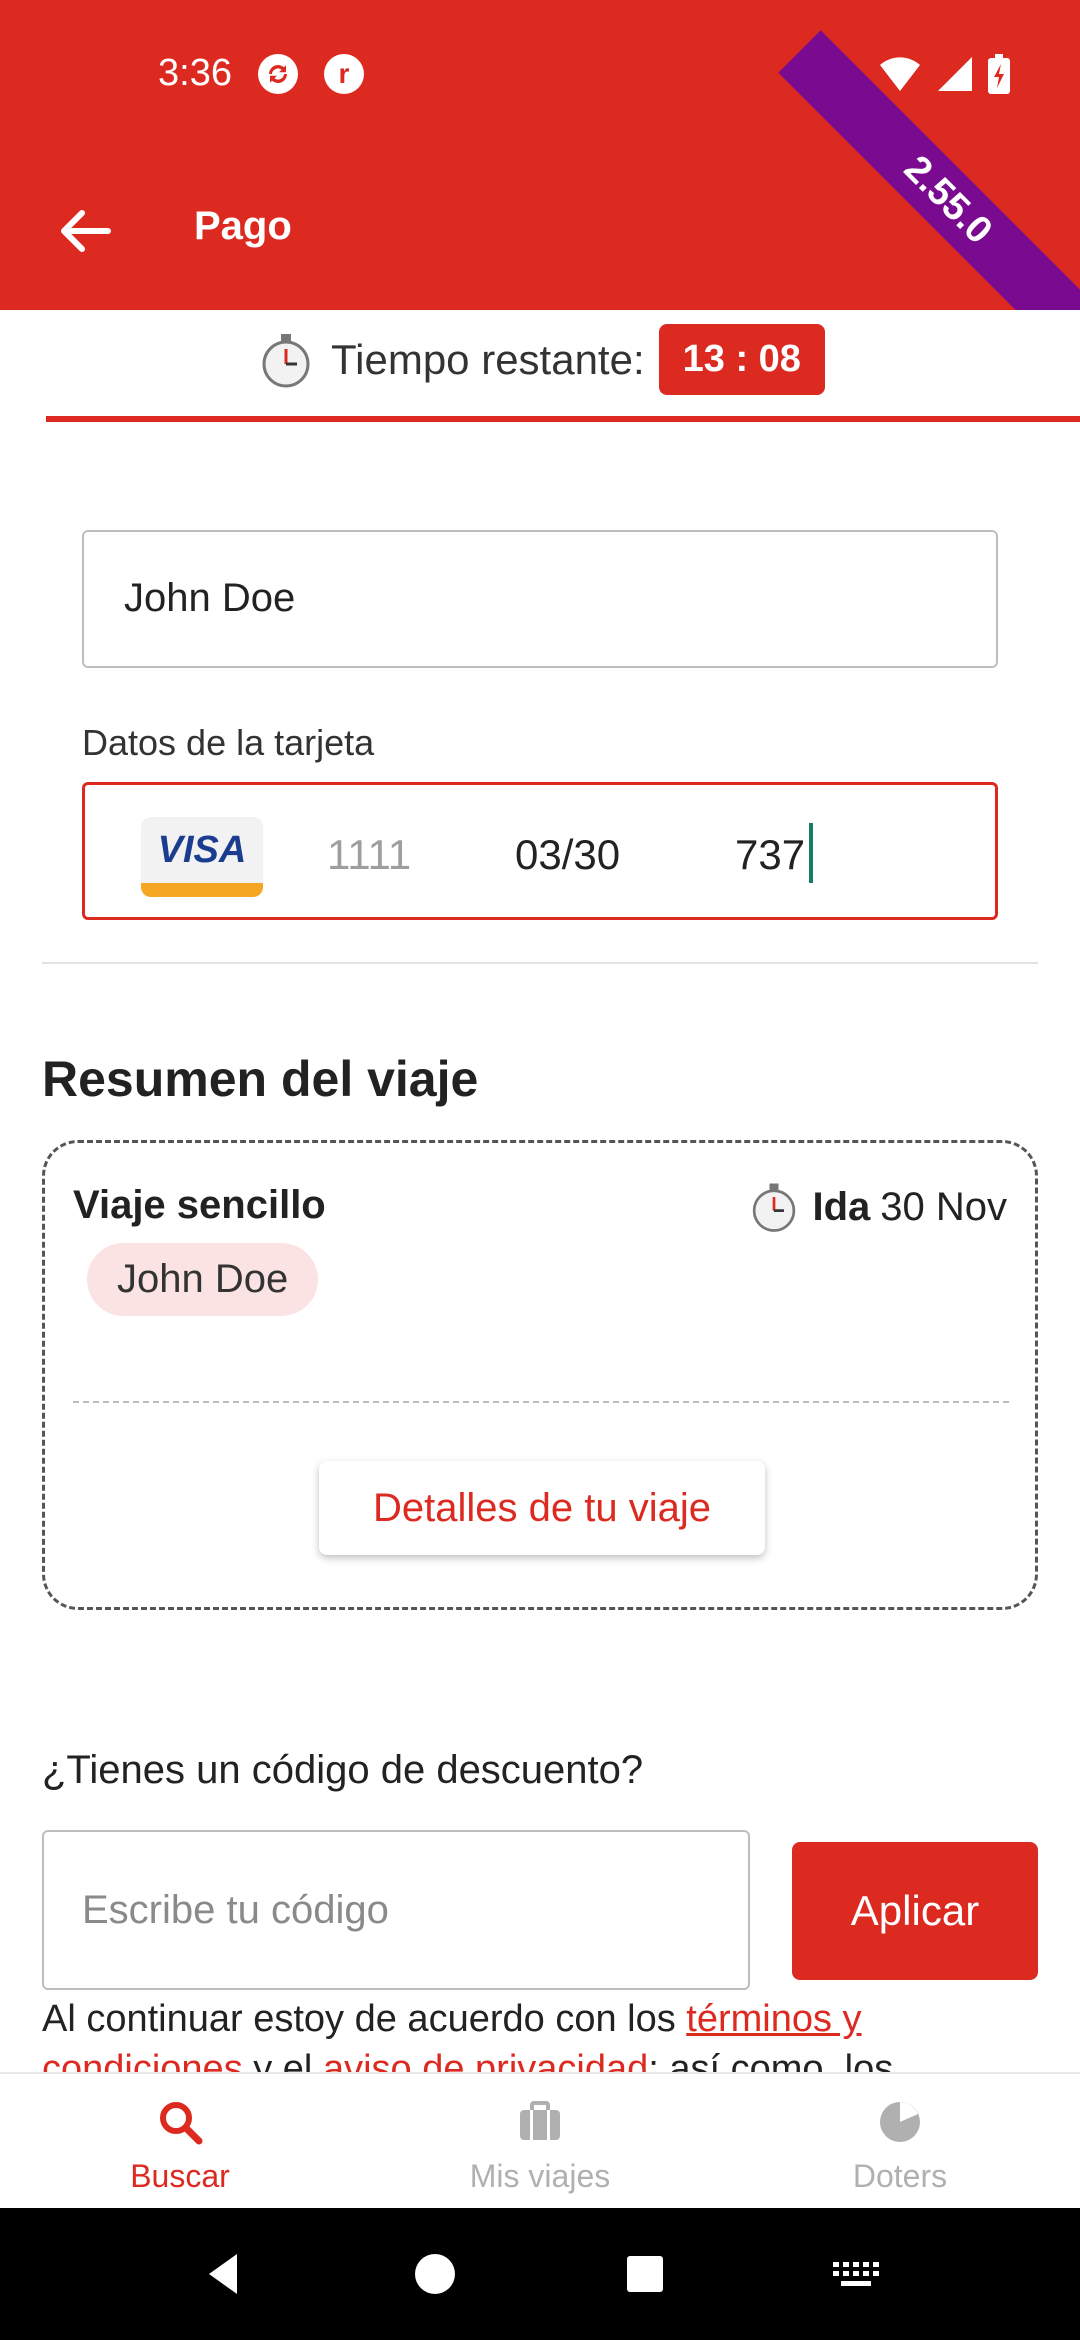 This screenshot has width=1080, height=2340. What do you see at coordinates (344, 74) in the screenshot?
I see `r-app-icon: r` at bounding box center [344, 74].